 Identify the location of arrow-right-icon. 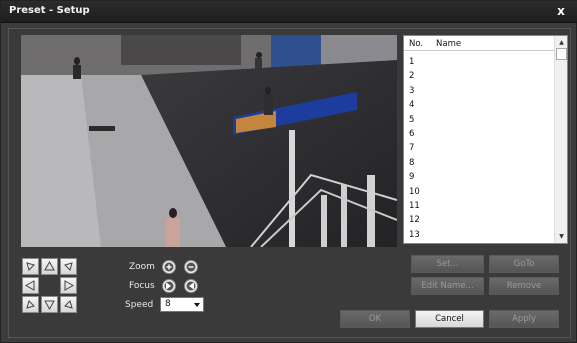
(69, 285).